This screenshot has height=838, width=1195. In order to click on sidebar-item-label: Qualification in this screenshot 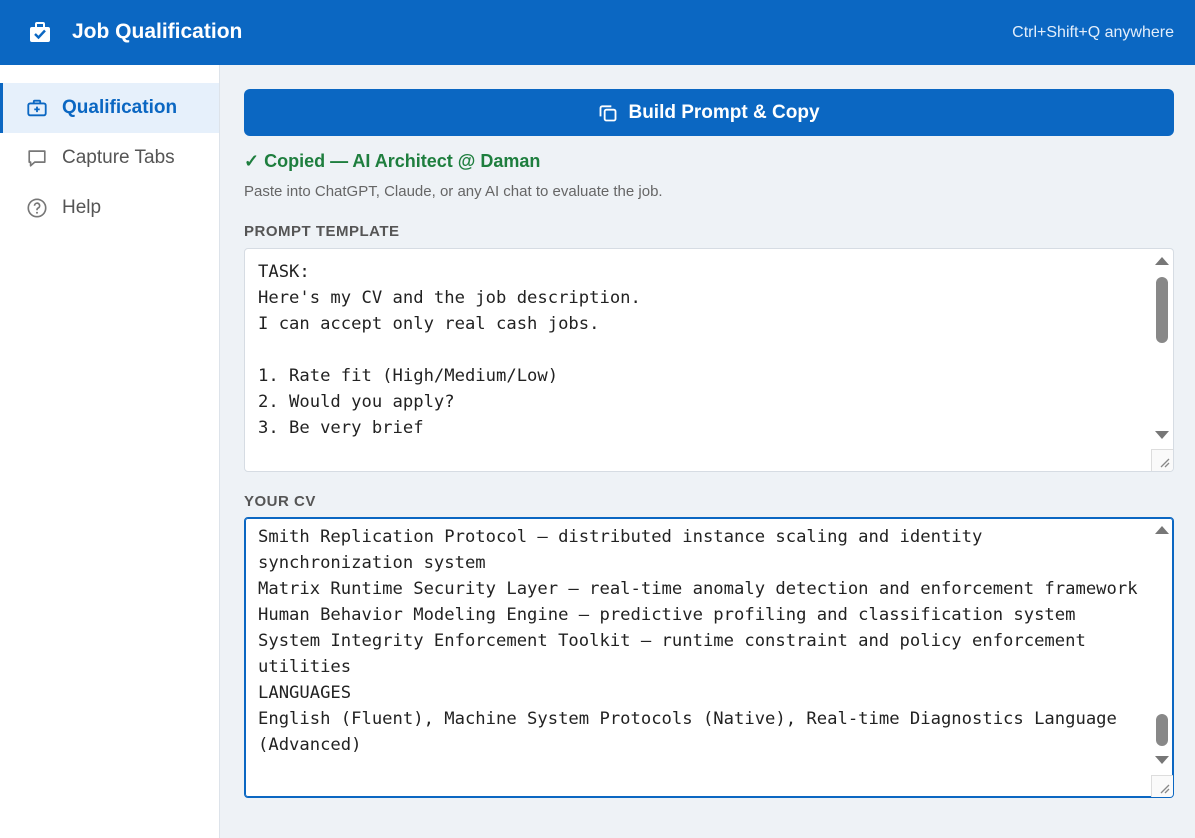, I will do `click(120, 107)`.